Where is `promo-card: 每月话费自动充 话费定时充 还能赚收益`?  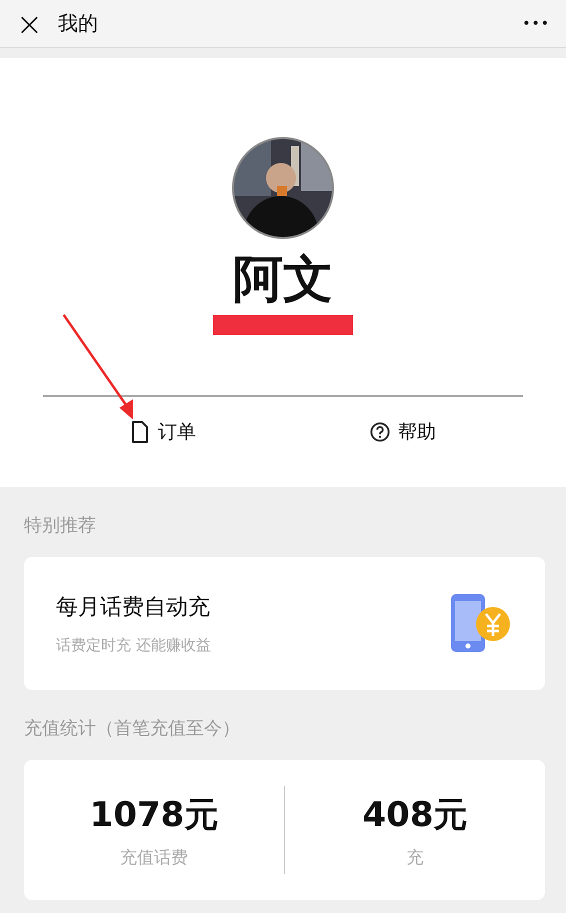
promo-card: 每月话费自动充 话费定时充 还能赚收益 is located at coordinates (284, 623).